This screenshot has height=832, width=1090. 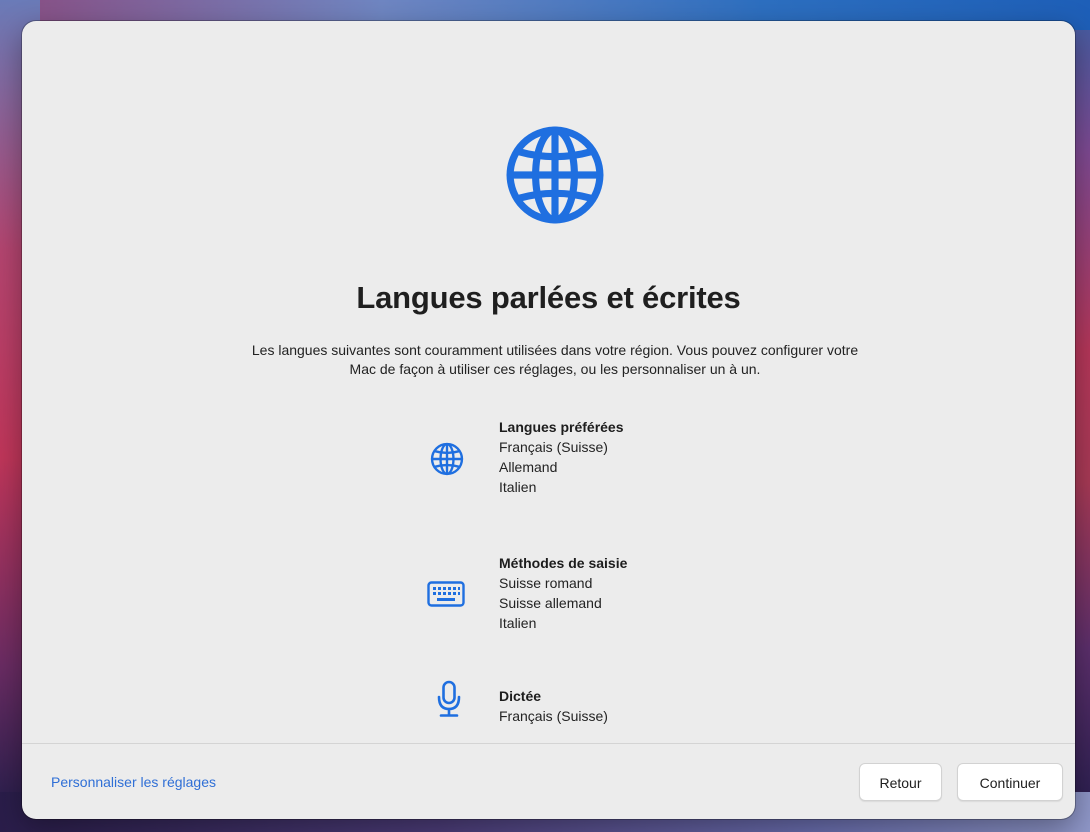 What do you see at coordinates (550, 603) in the screenshot?
I see `list-item: Suisse allemand` at bounding box center [550, 603].